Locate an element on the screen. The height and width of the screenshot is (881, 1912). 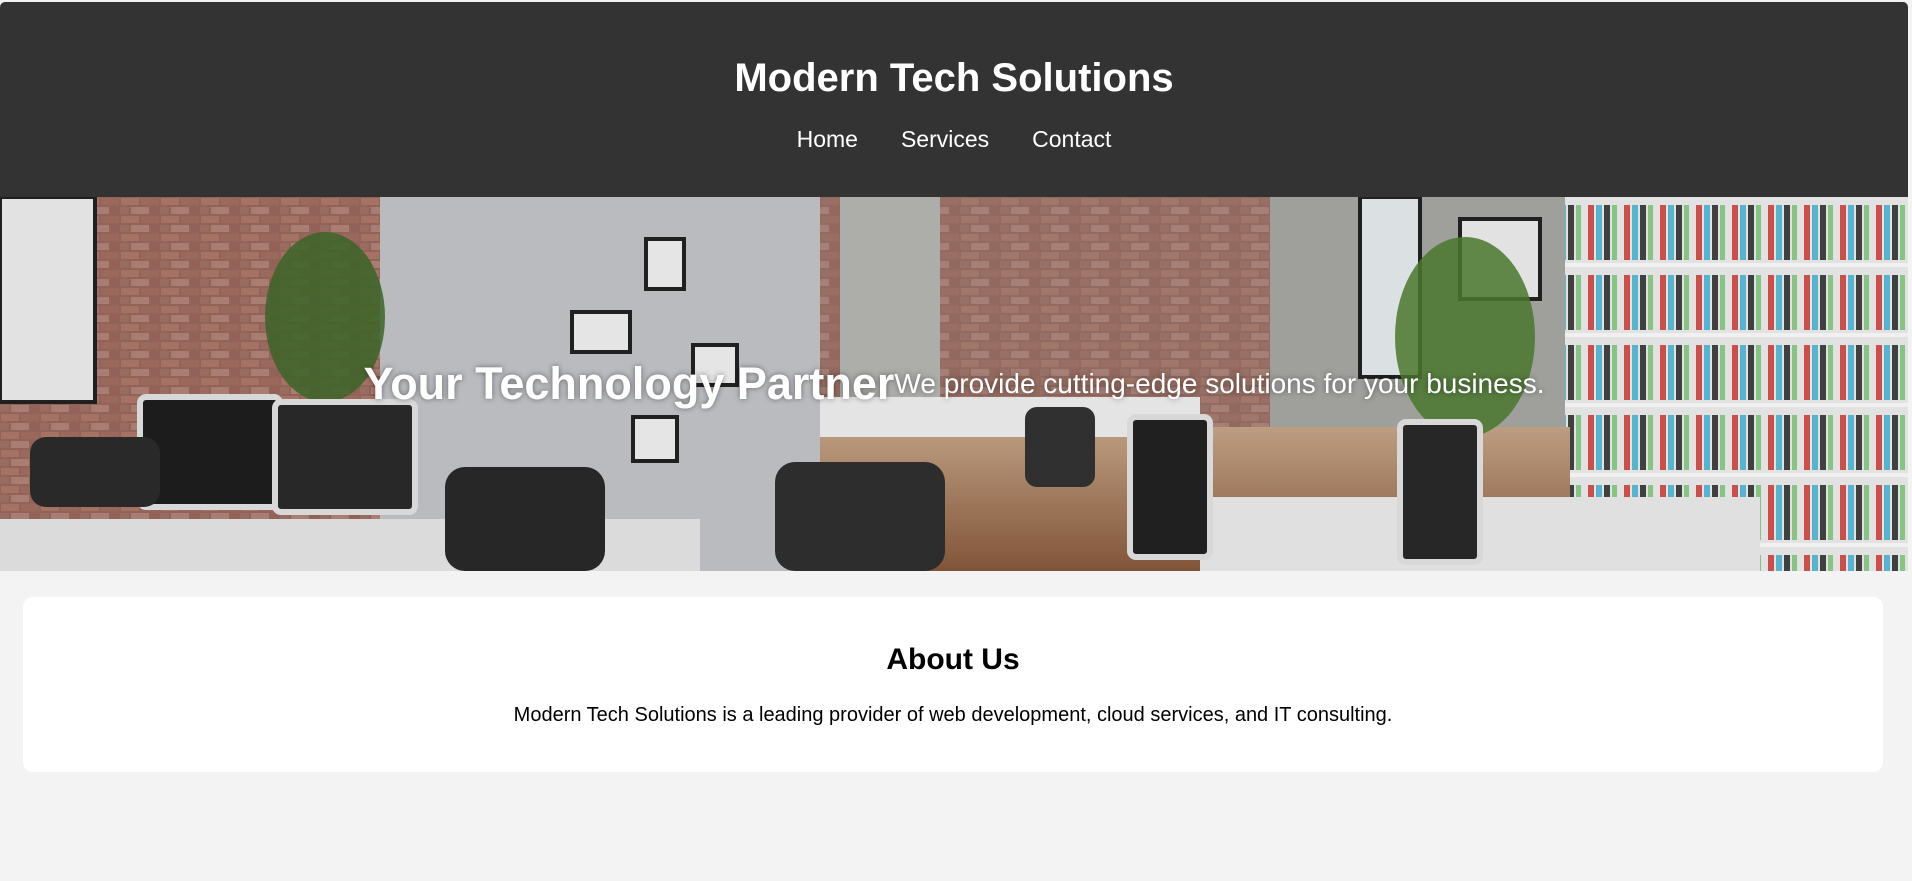
main-nav: Home Services Contact is located at coordinates (954, 139).